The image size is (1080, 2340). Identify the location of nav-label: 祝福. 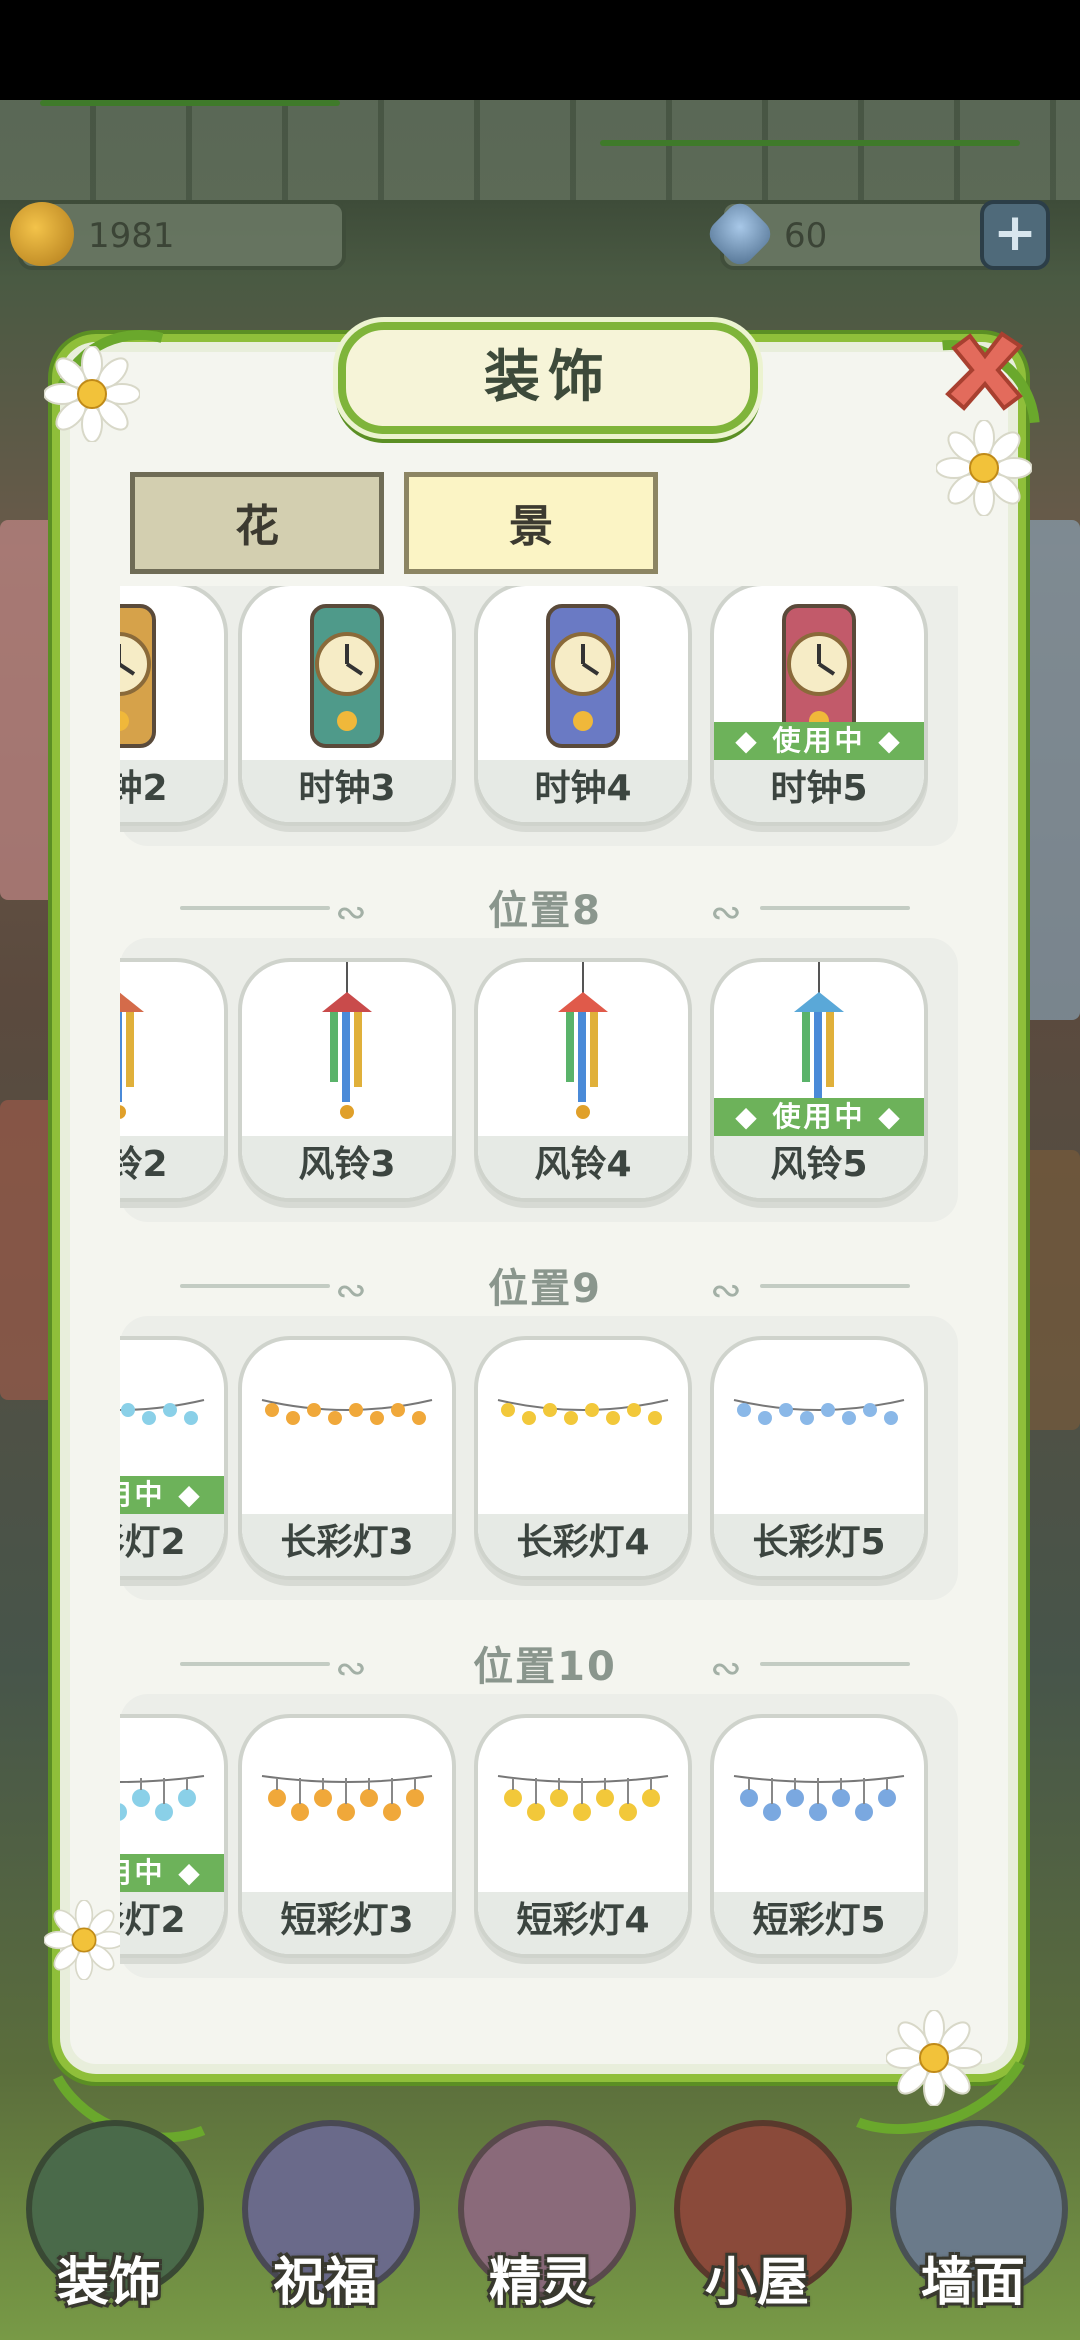
(324, 2283).